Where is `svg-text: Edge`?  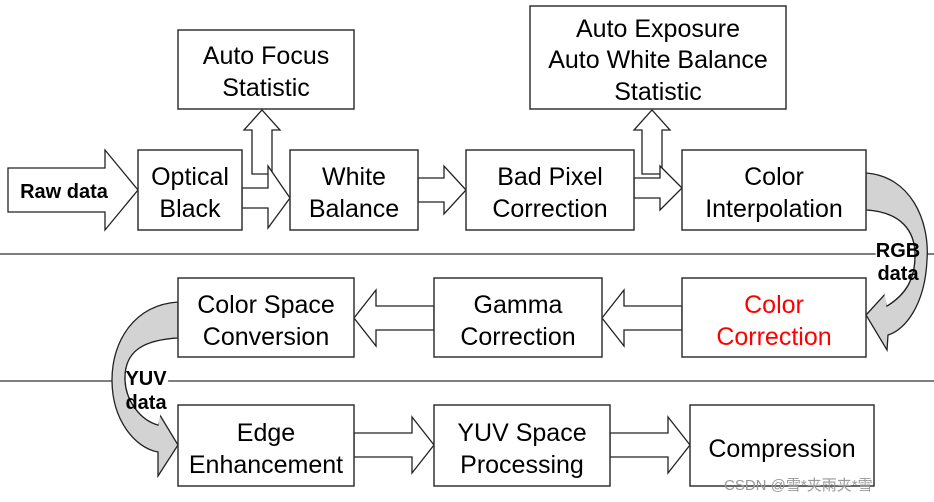
svg-text: Edge is located at coordinates (266, 433).